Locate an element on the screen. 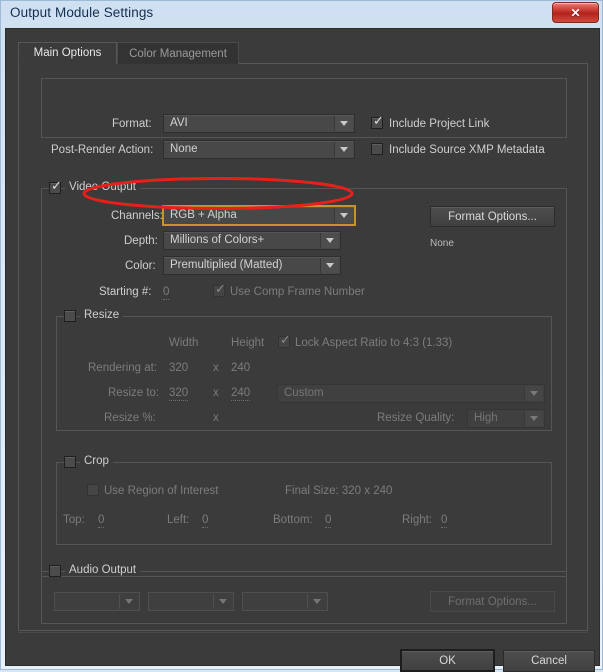 The image size is (603, 672). crop-final-size: Final Size: 320 x 240 is located at coordinates (339, 491).